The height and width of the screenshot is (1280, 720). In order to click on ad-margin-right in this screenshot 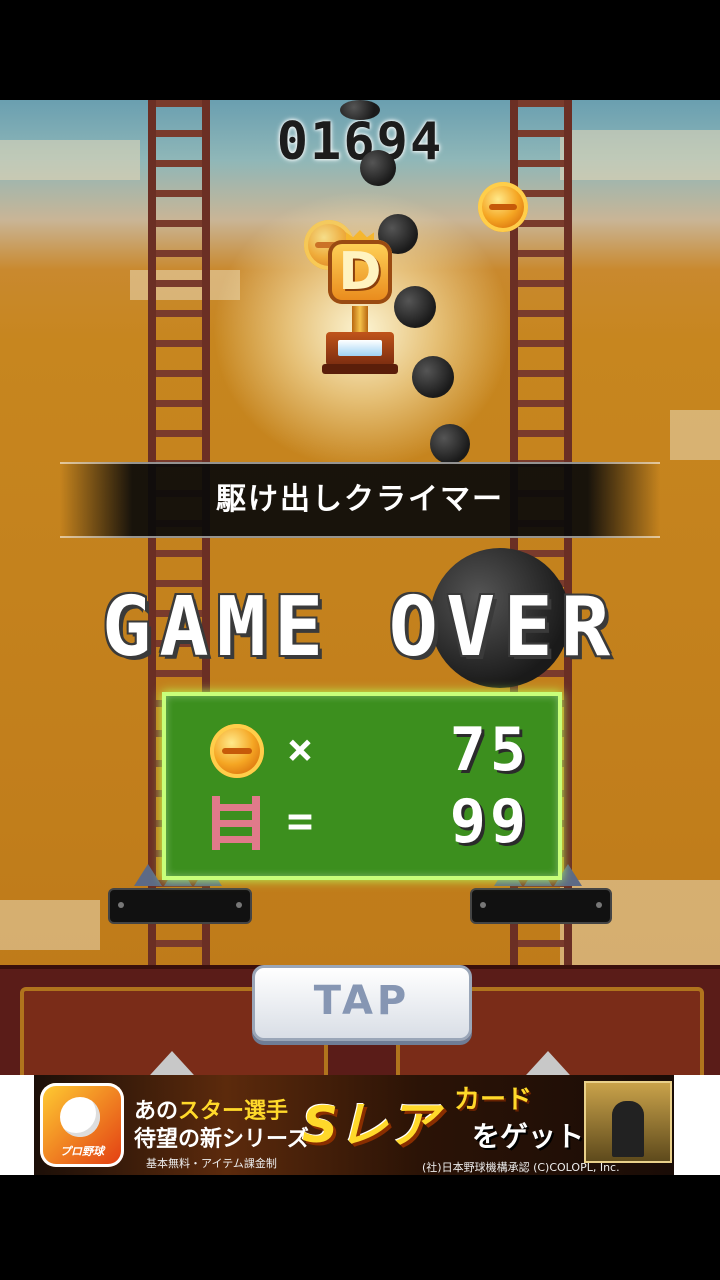, I will do `click(697, 1125)`.